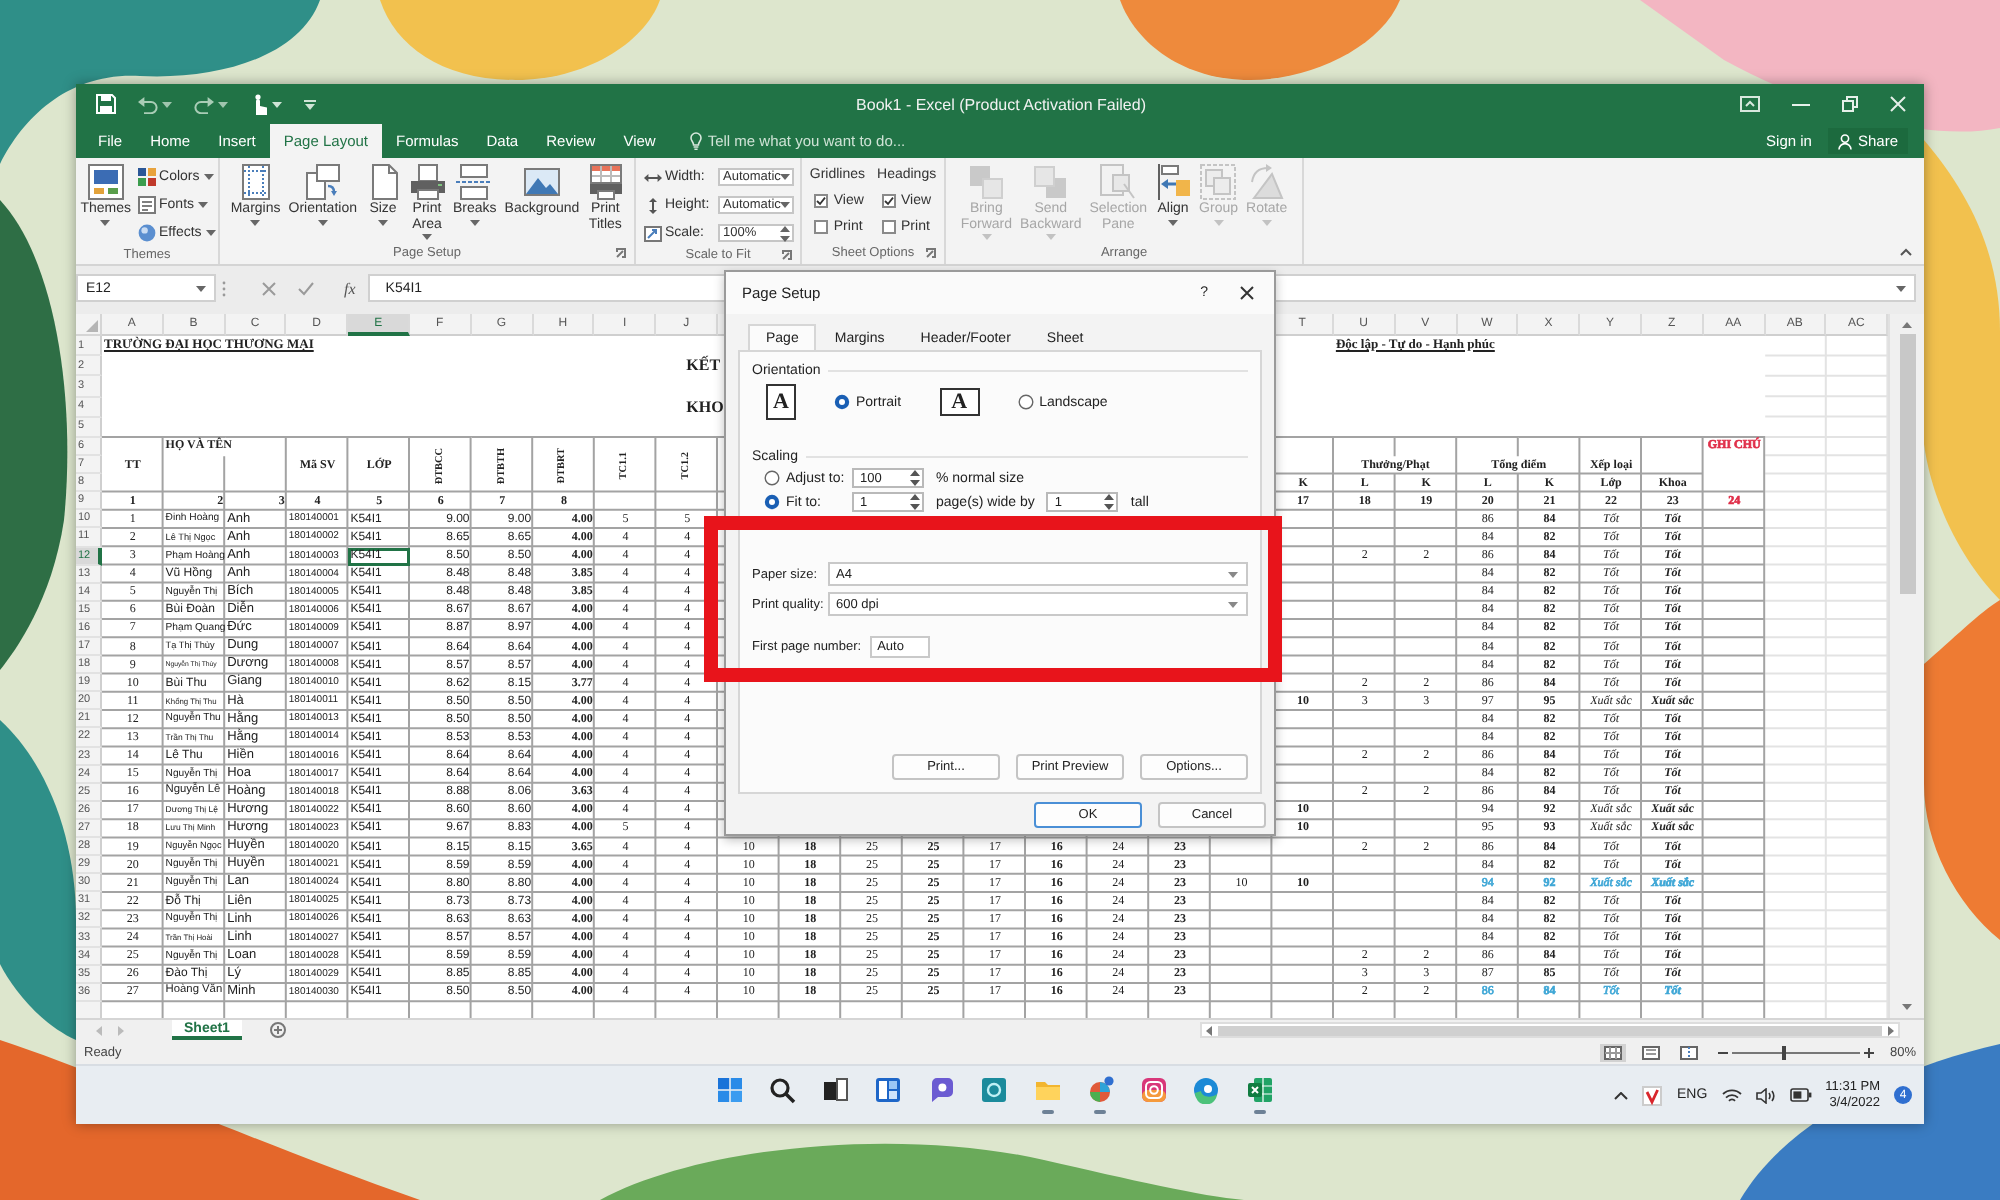  What do you see at coordinates (322, 182) in the screenshot?
I see `pages-icon` at bounding box center [322, 182].